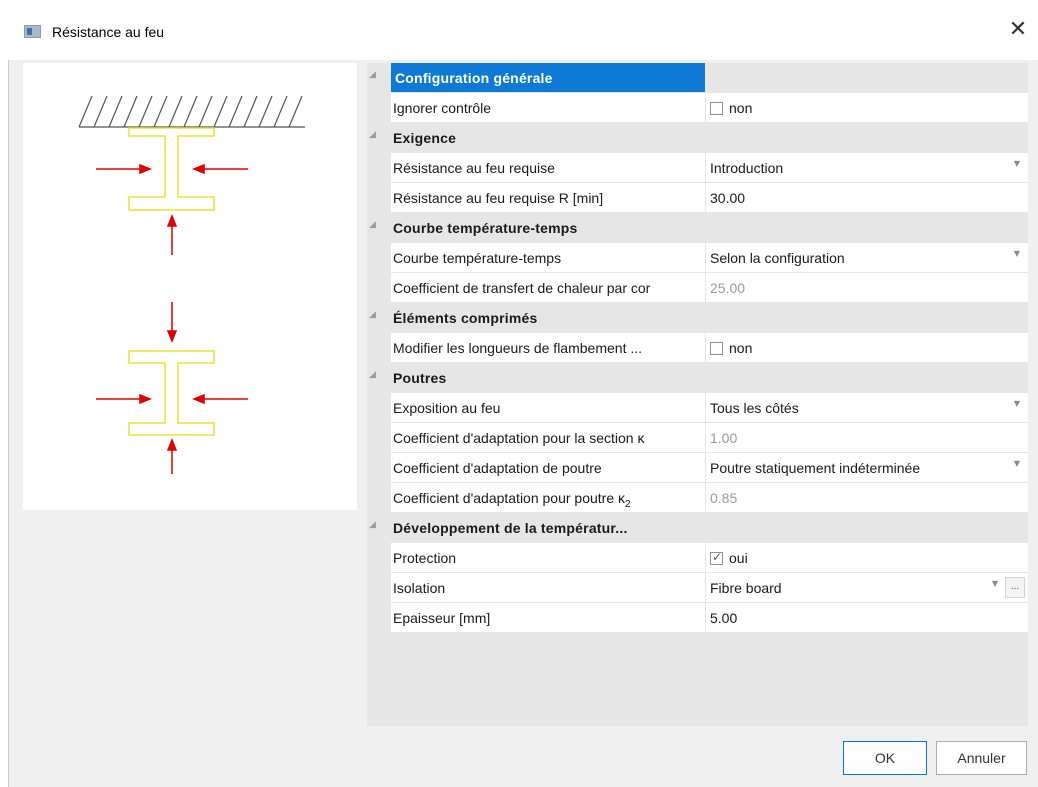  I want to click on exposition-feu-dropdown: Tous les côtés ▼, so click(867, 407).